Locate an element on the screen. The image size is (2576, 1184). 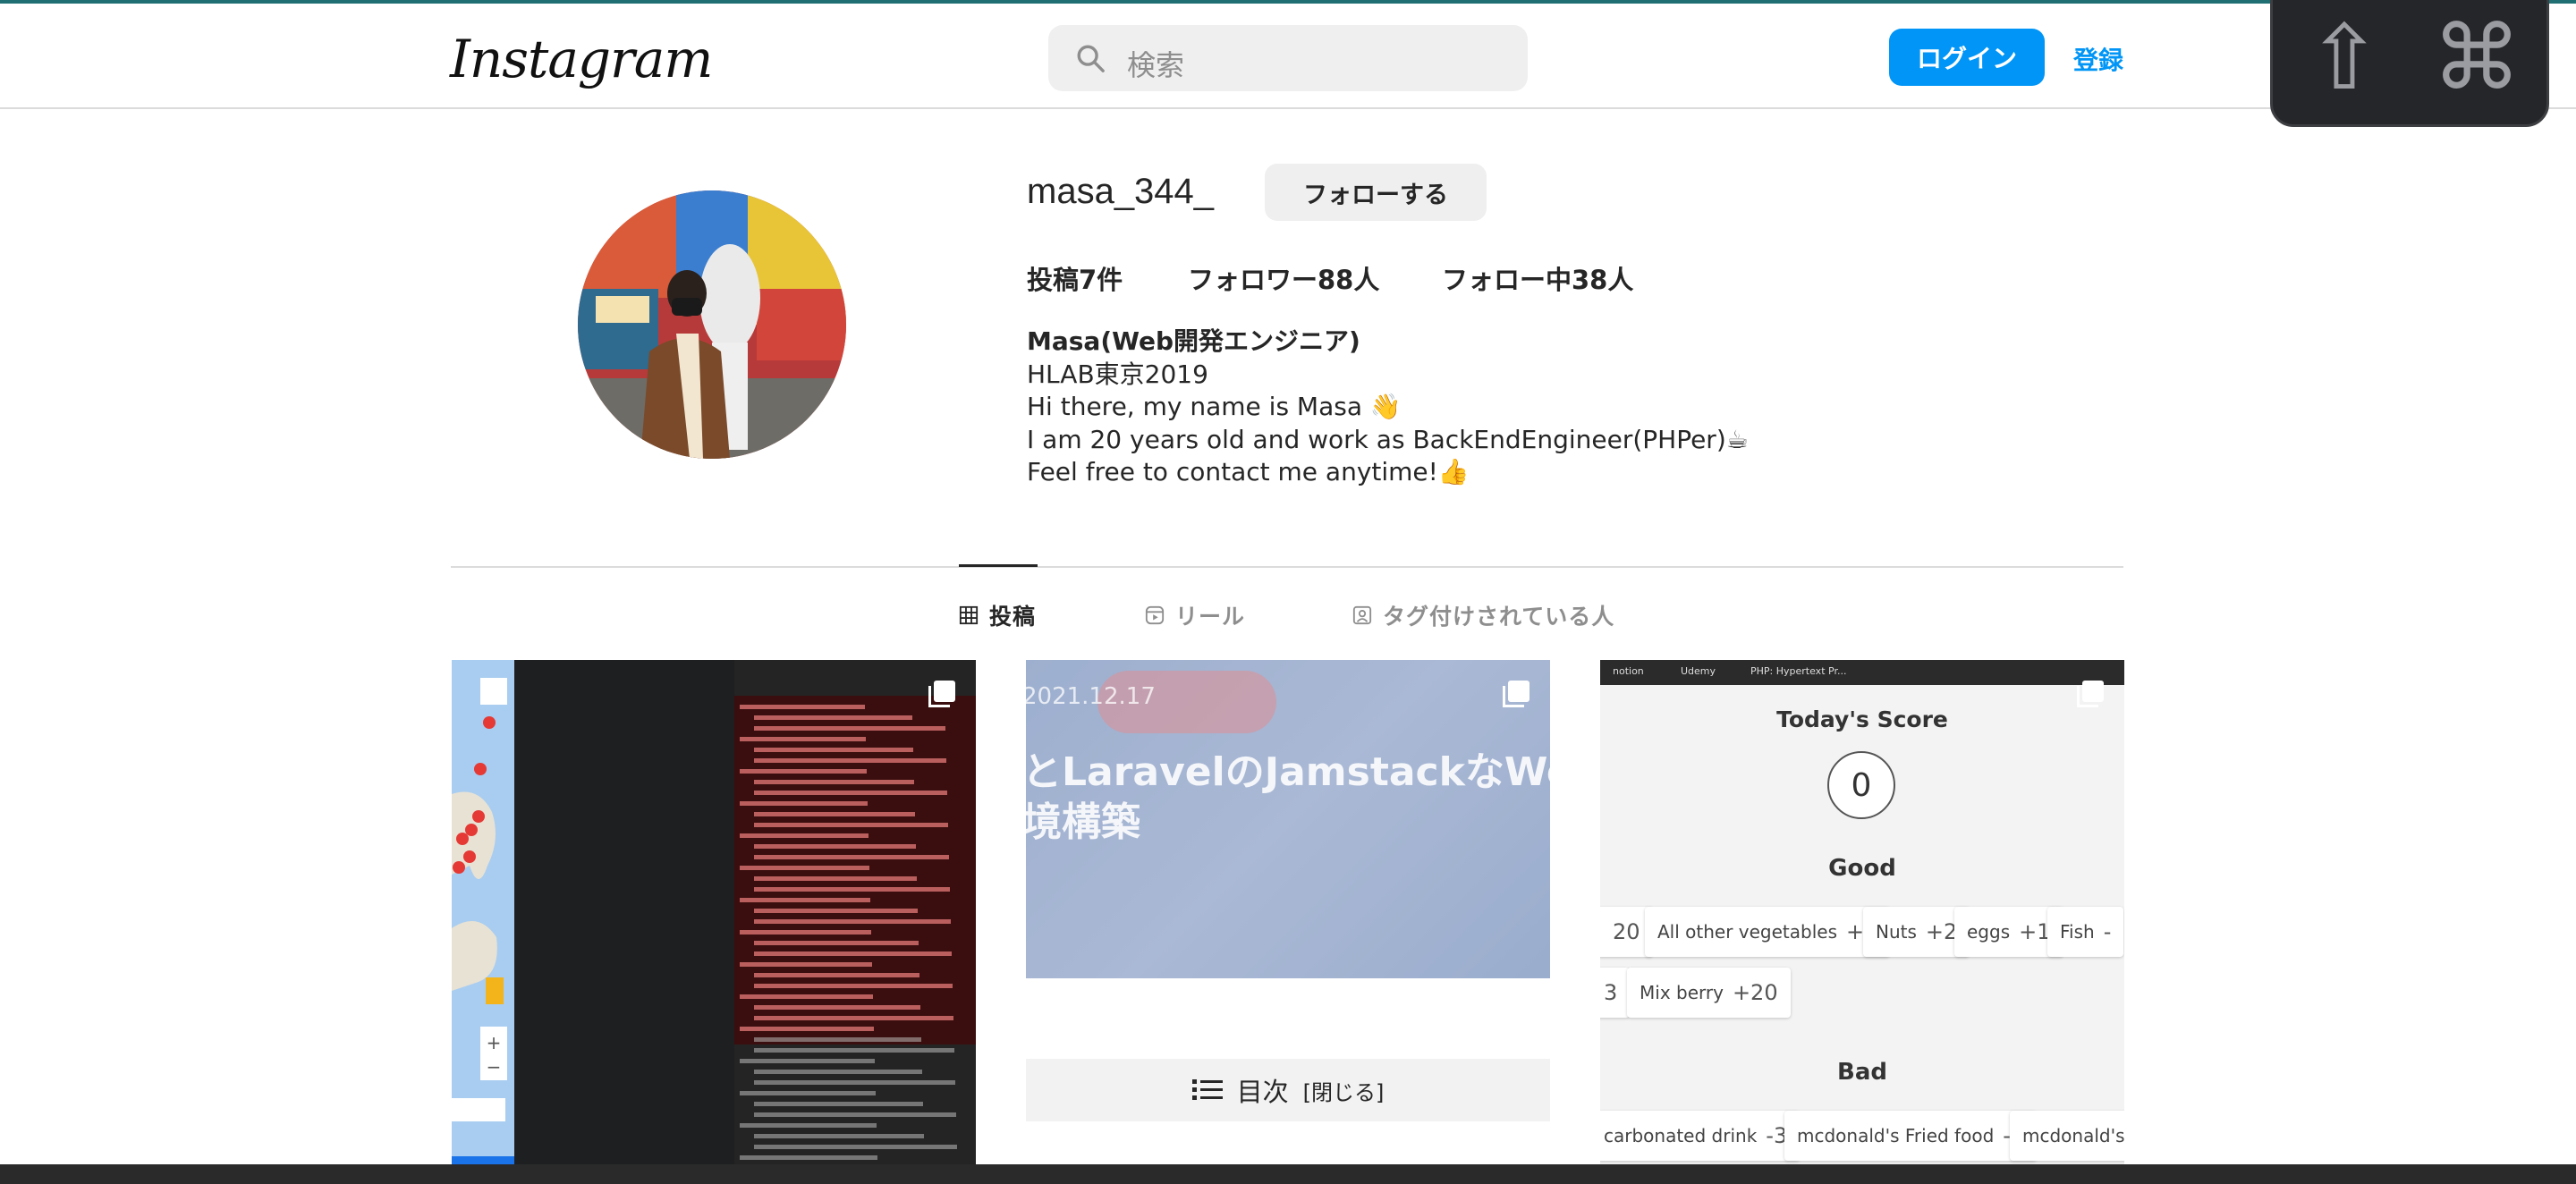
app-preview-dark is located at coordinates (624, 922).